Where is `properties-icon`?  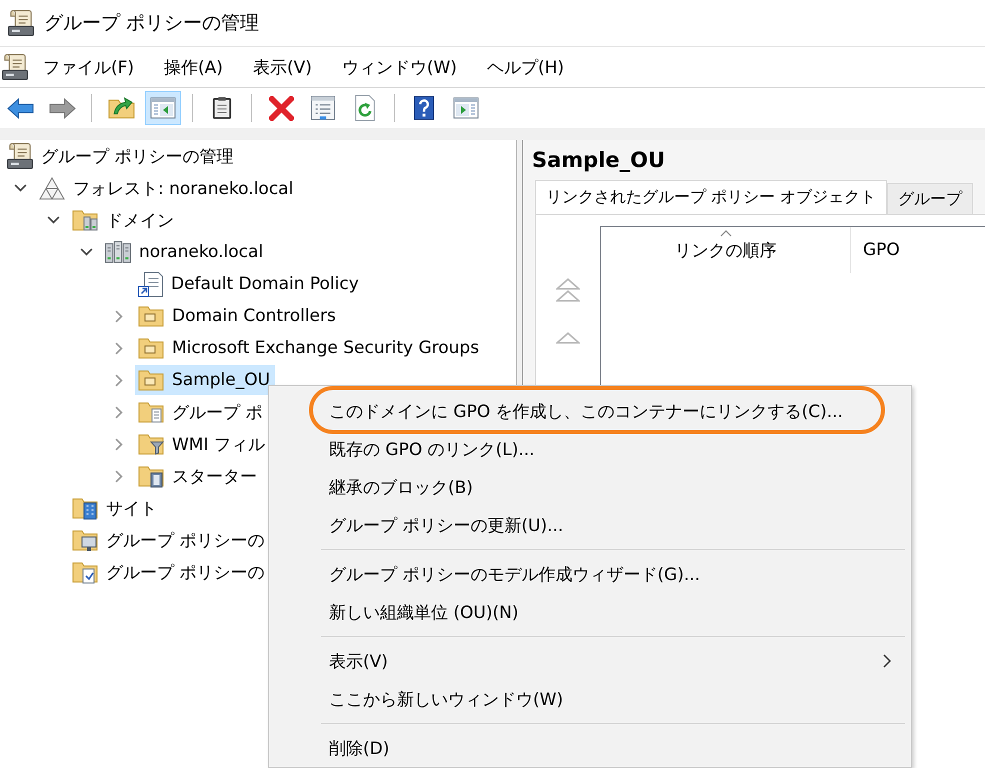 properties-icon is located at coordinates (323, 108).